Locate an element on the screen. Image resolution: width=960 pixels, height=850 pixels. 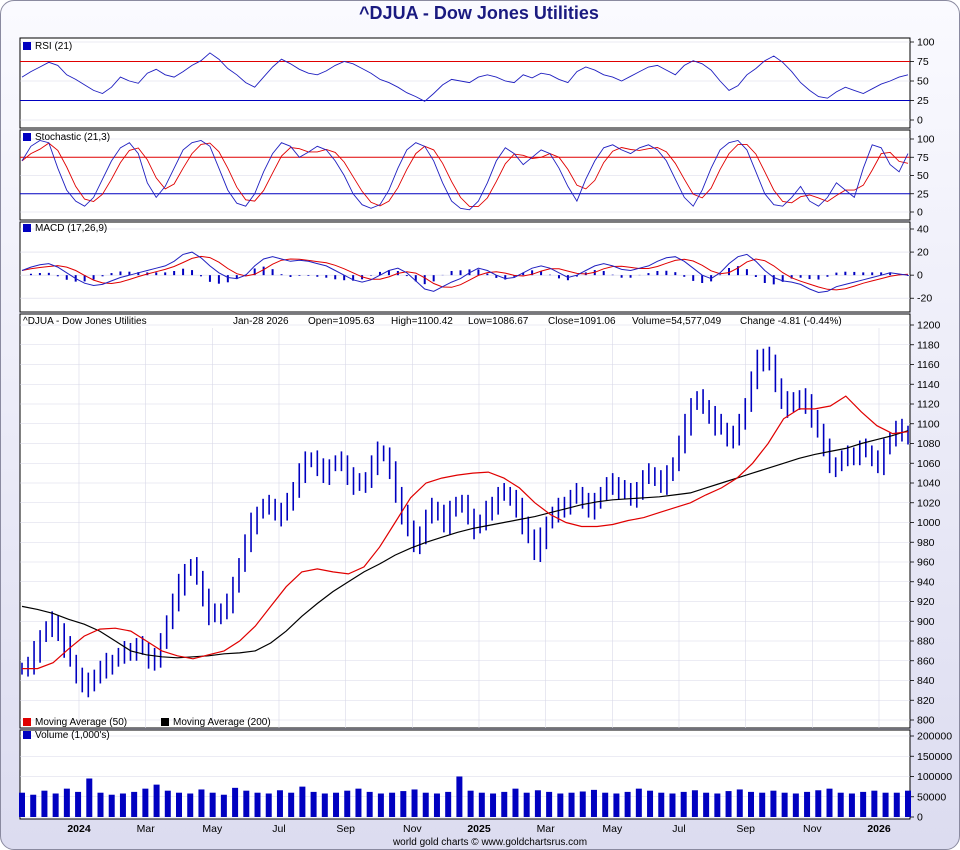
stochastic-tick-label: 100 is located at coordinates (926, 140).